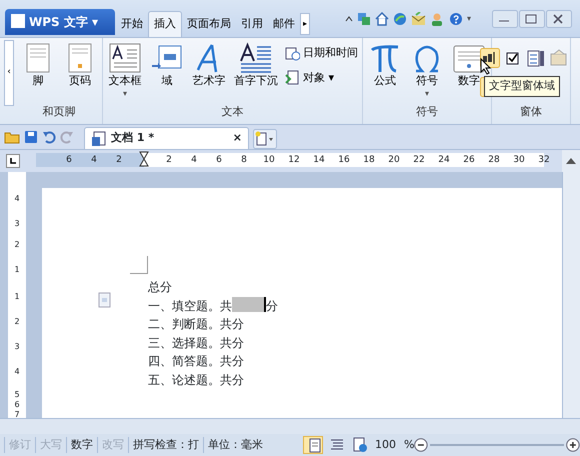 This screenshot has height=456, width=580. I want to click on ribbon-tab: 页面布局, so click(209, 24).